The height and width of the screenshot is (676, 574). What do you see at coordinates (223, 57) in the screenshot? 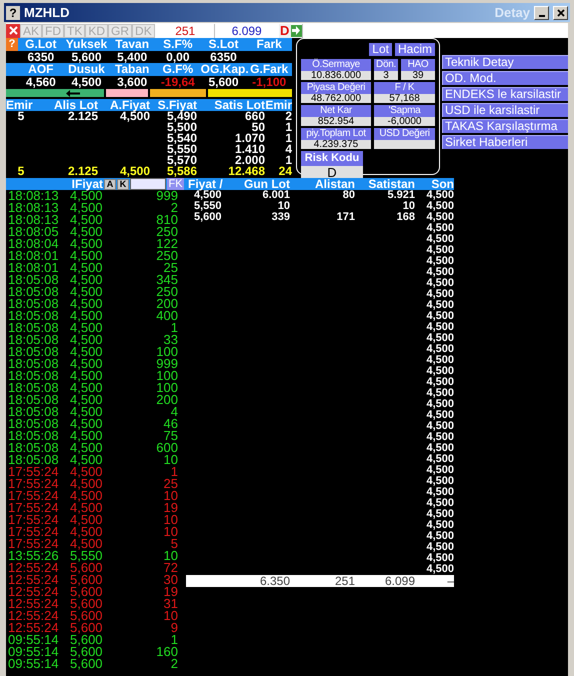
I see `info-value: 6350` at bounding box center [223, 57].